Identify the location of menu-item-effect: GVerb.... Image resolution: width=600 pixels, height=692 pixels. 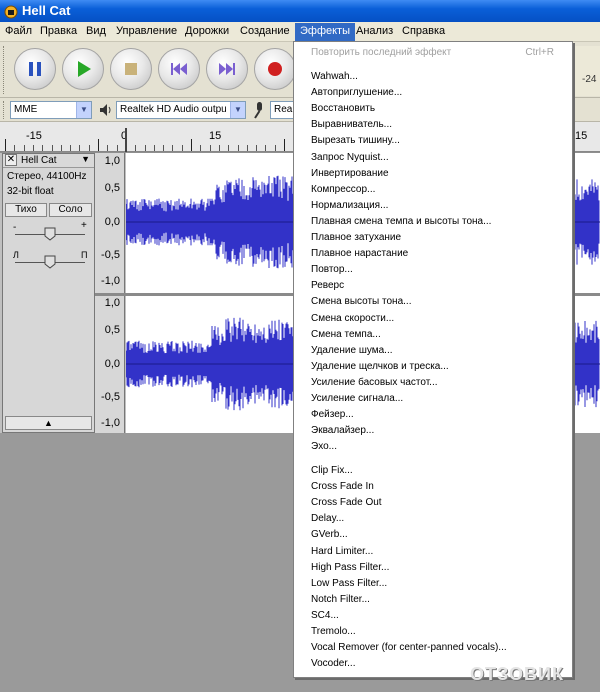
(329, 534).